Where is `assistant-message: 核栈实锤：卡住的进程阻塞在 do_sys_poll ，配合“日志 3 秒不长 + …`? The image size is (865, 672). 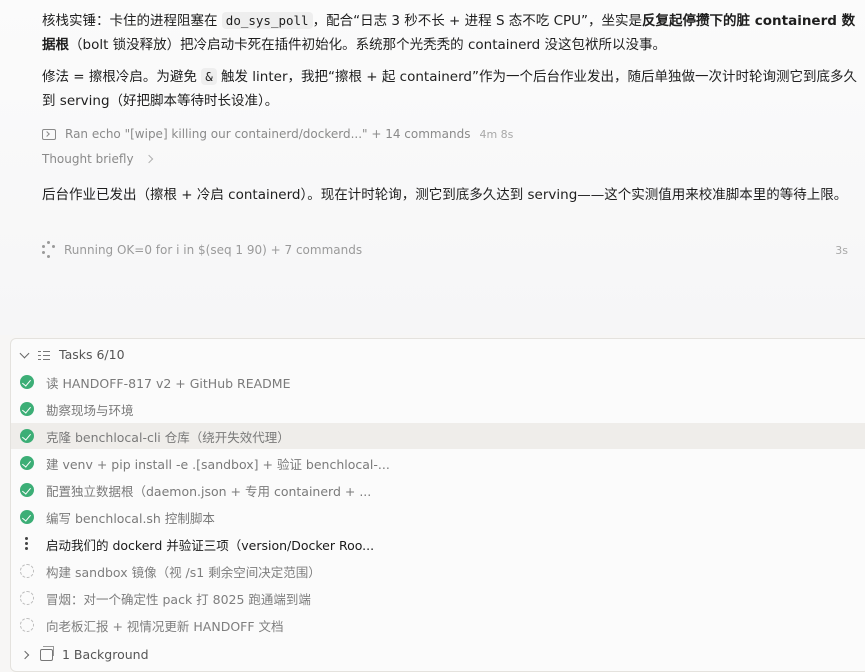 assistant-message: 核栈实锤：卡住的进程阻塞在 do_sys_poll ，配合“日志 3 秒不长 + … is located at coordinates (449, 33).